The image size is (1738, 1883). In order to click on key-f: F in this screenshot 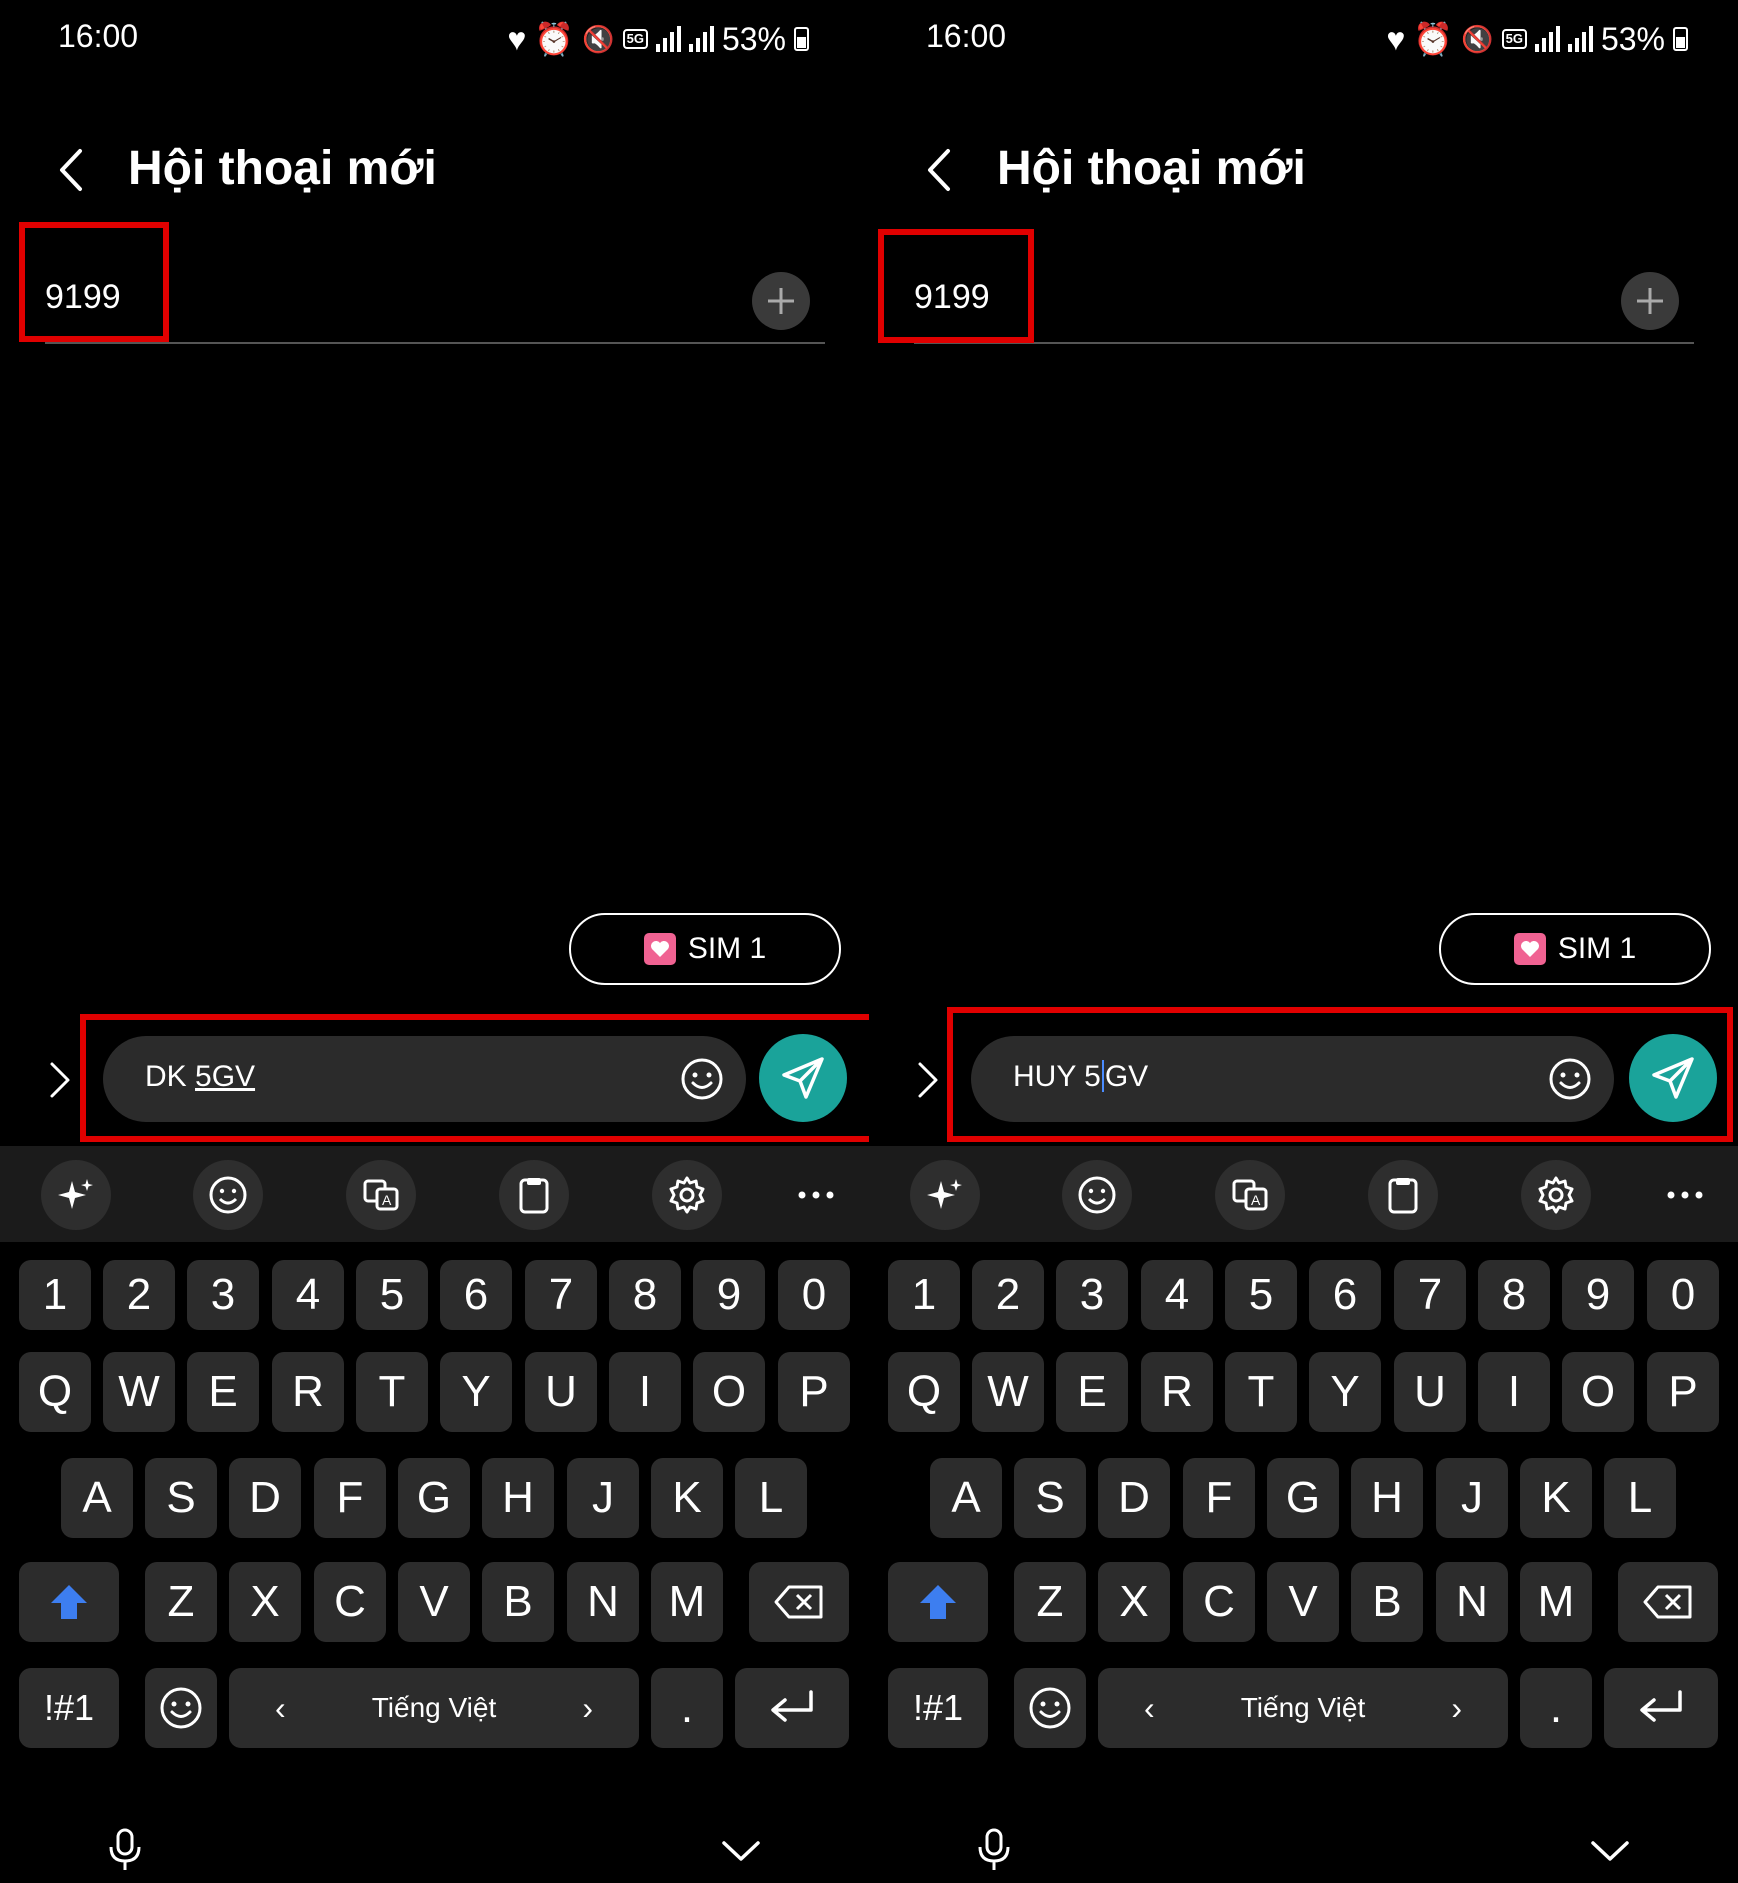, I will do `click(1219, 1498)`.